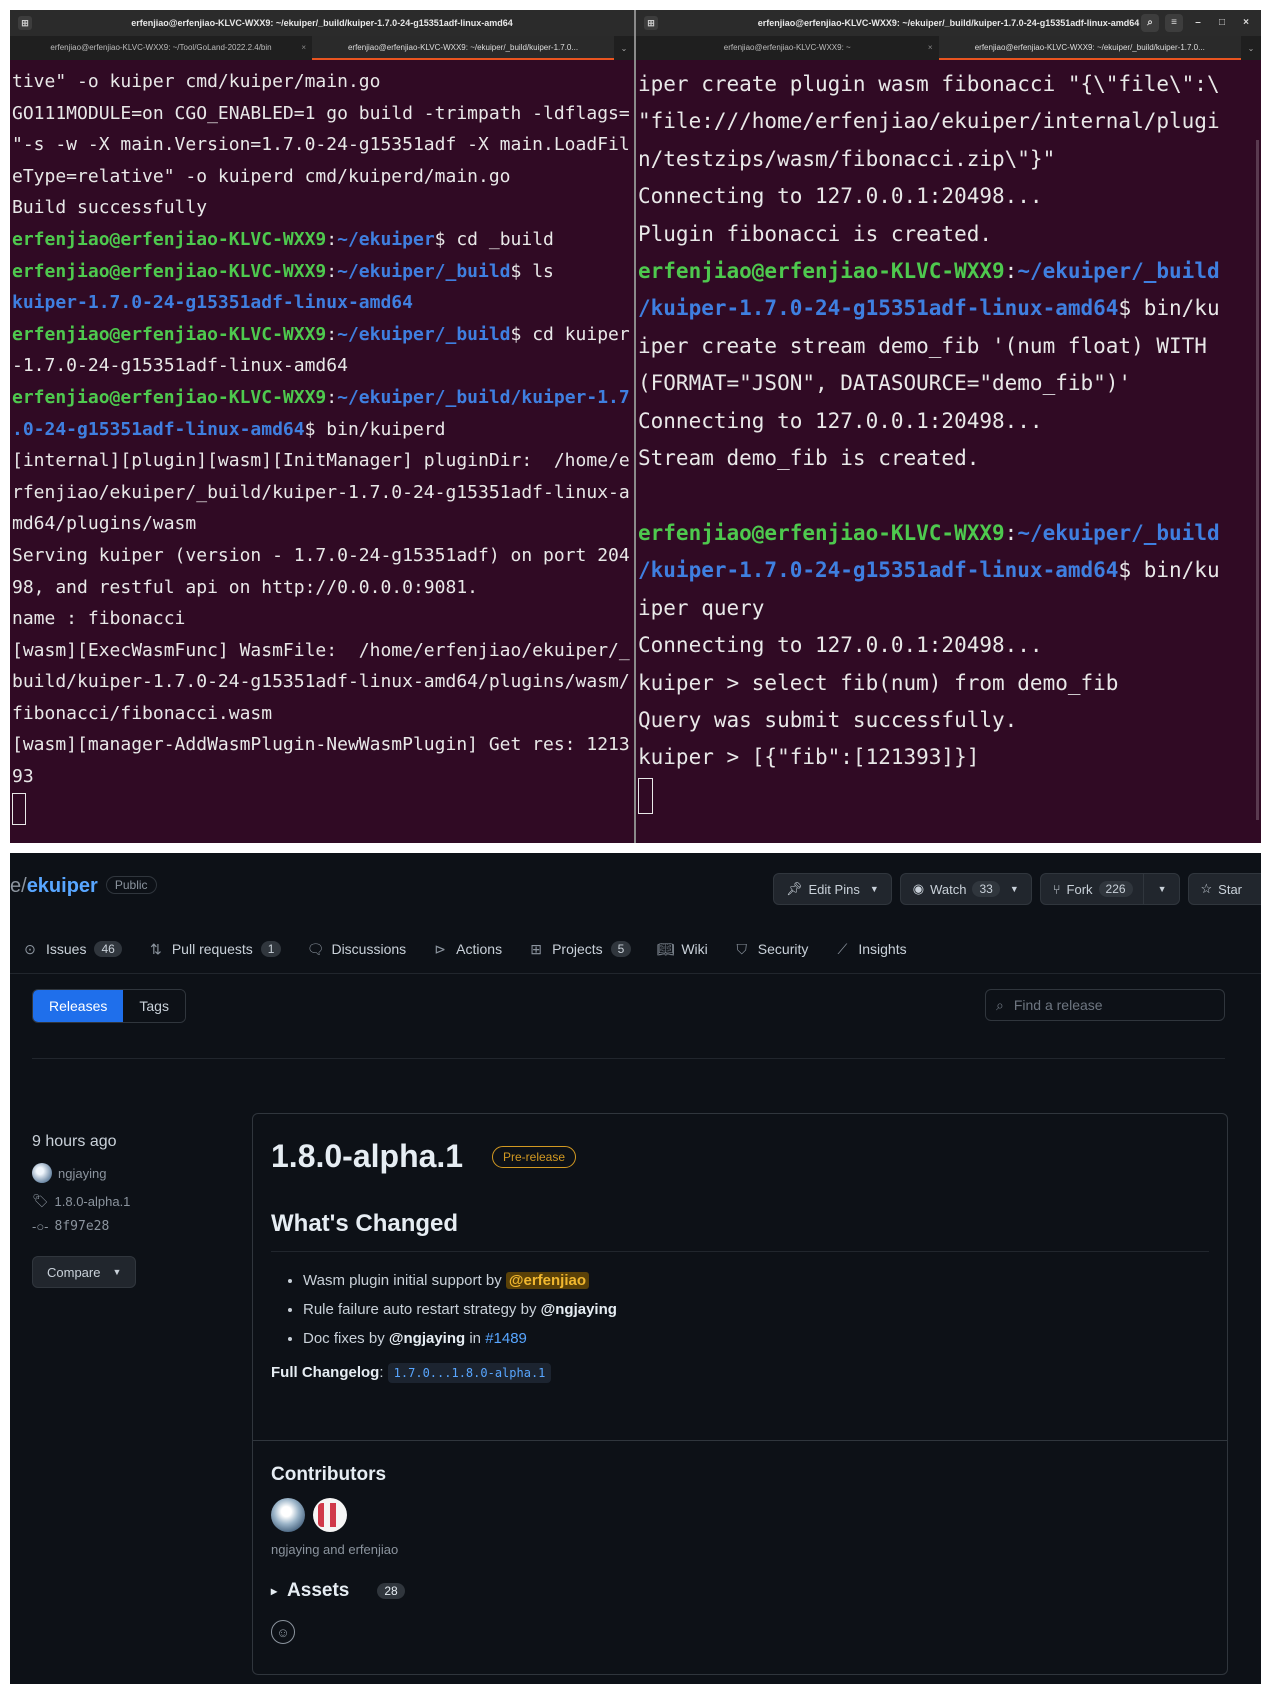 The height and width of the screenshot is (1694, 1271). I want to click on release-author: ngjaying, so click(82, 1173).